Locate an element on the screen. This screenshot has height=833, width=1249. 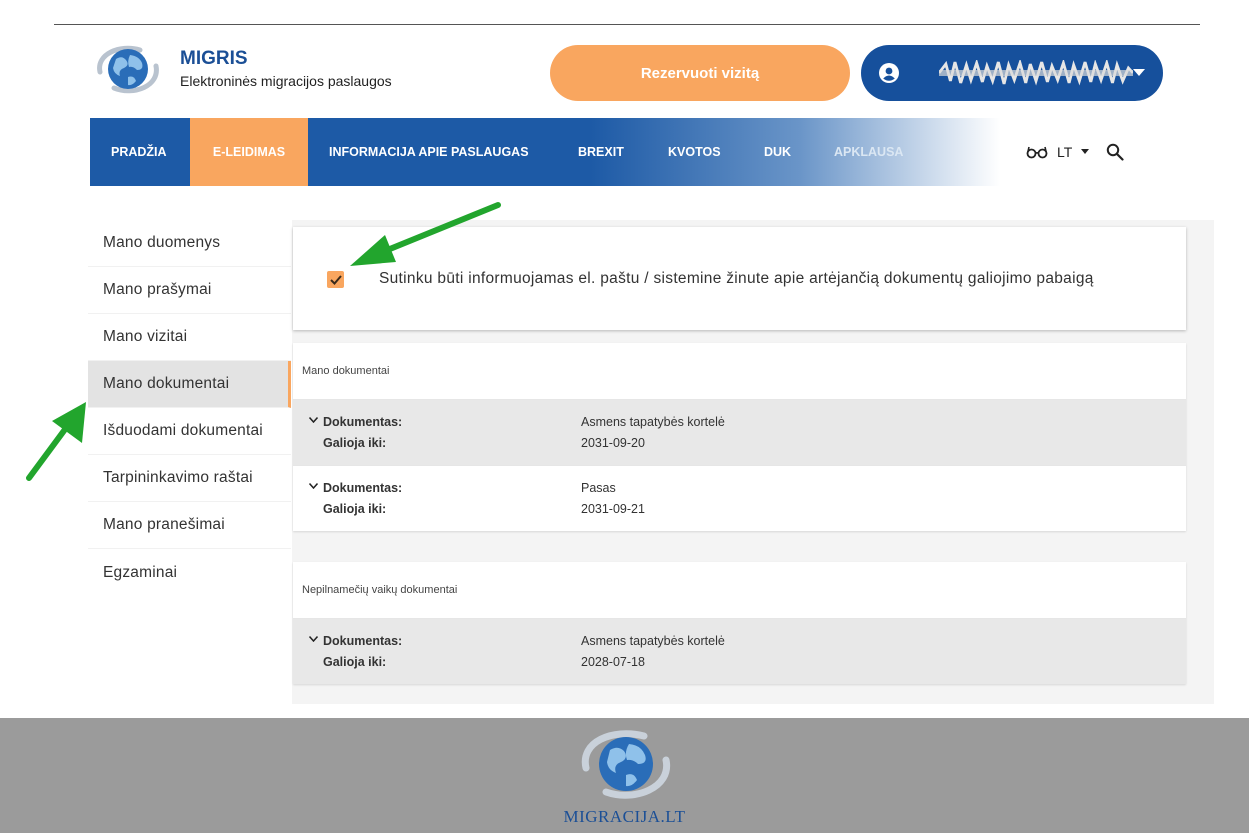
search-icon is located at coordinates (1115, 152).